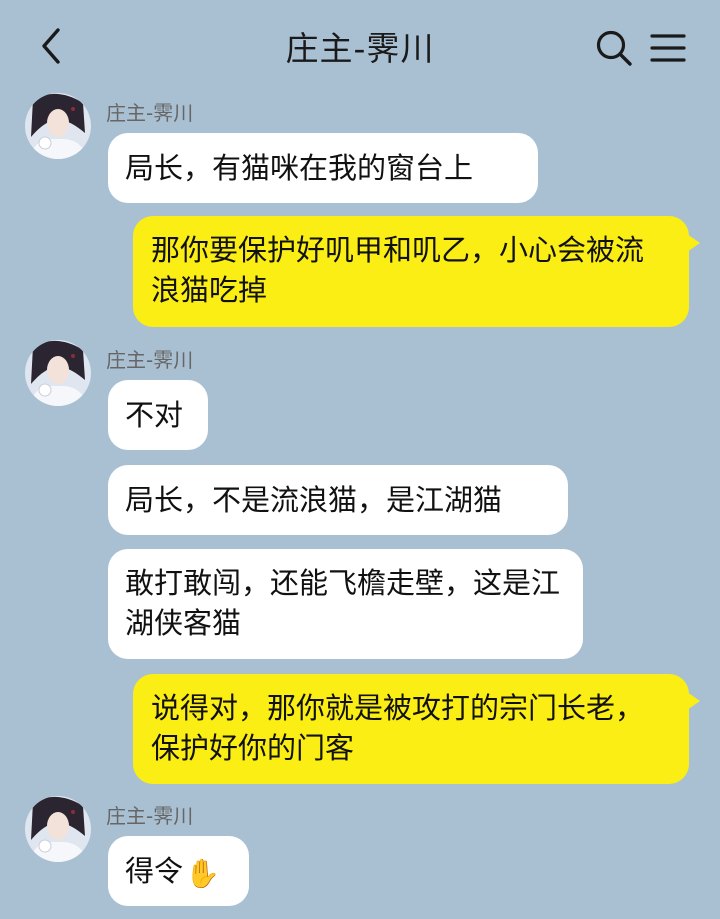  What do you see at coordinates (614, 48) in the screenshot?
I see `search-icon` at bounding box center [614, 48].